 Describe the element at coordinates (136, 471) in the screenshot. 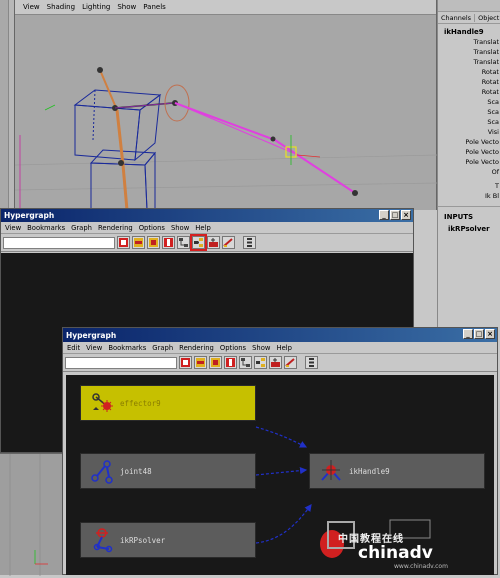

I see `node-joint-label: joint48` at that location.